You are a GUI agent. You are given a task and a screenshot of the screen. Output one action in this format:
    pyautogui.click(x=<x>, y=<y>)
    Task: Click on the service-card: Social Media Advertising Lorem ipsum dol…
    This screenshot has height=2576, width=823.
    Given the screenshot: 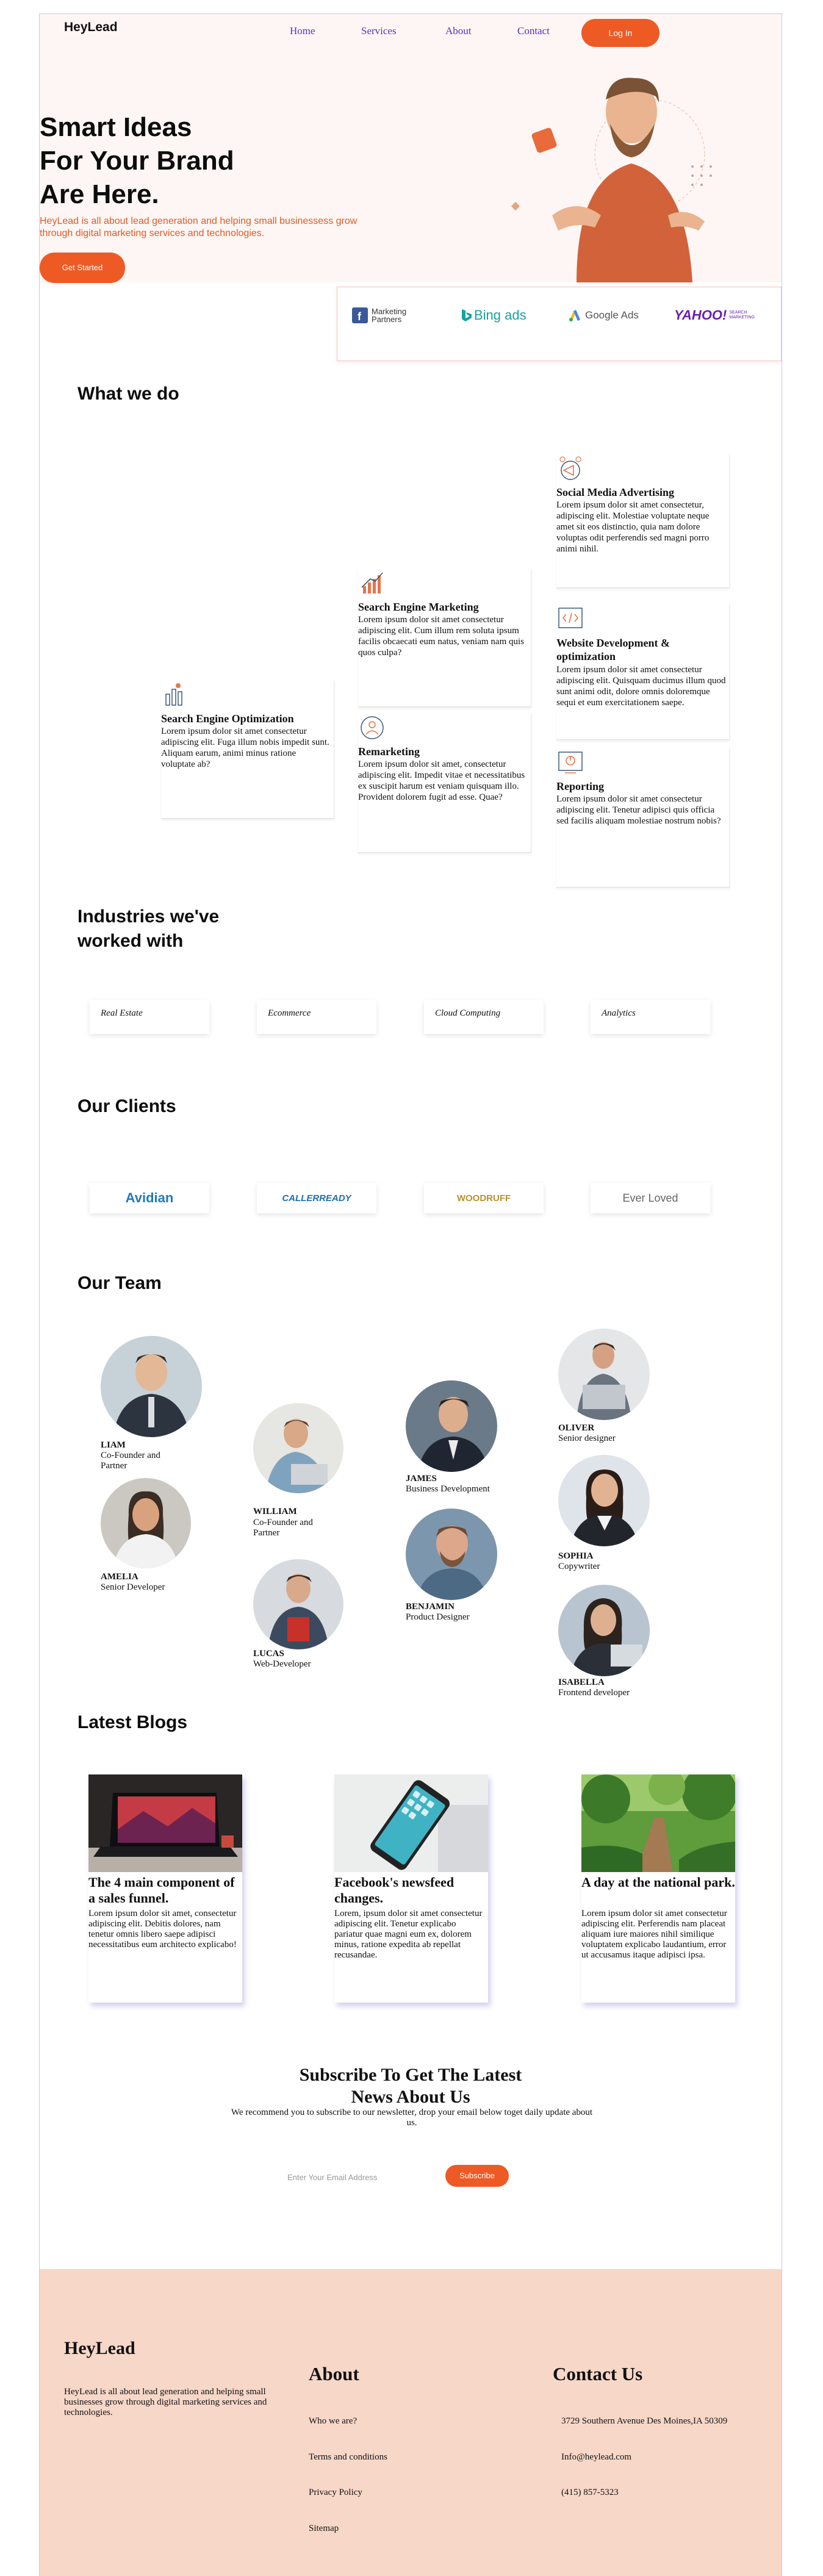 What is the action you would take?
    pyautogui.click(x=643, y=521)
    